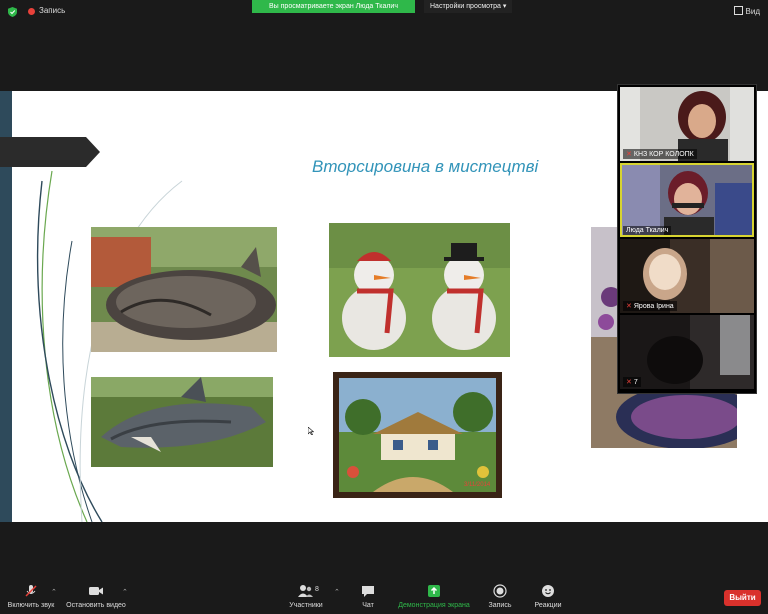  I want to click on participants-icon, so click(306, 591).